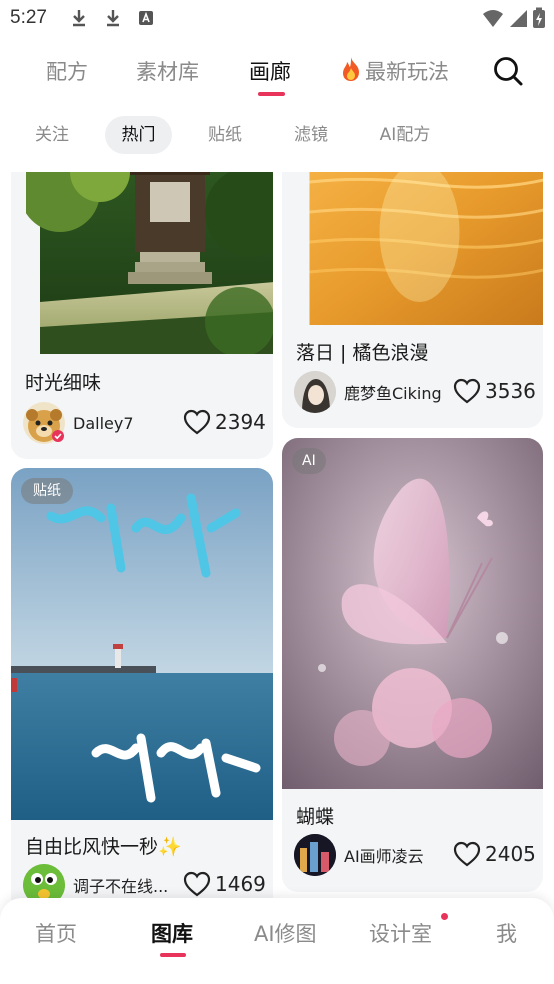 This screenshot has height=984, width=554. What do you see at coordinates (271, 94) in the screenshot?
I see `top-tab-active-indicator` at bounding box center [271, 94].